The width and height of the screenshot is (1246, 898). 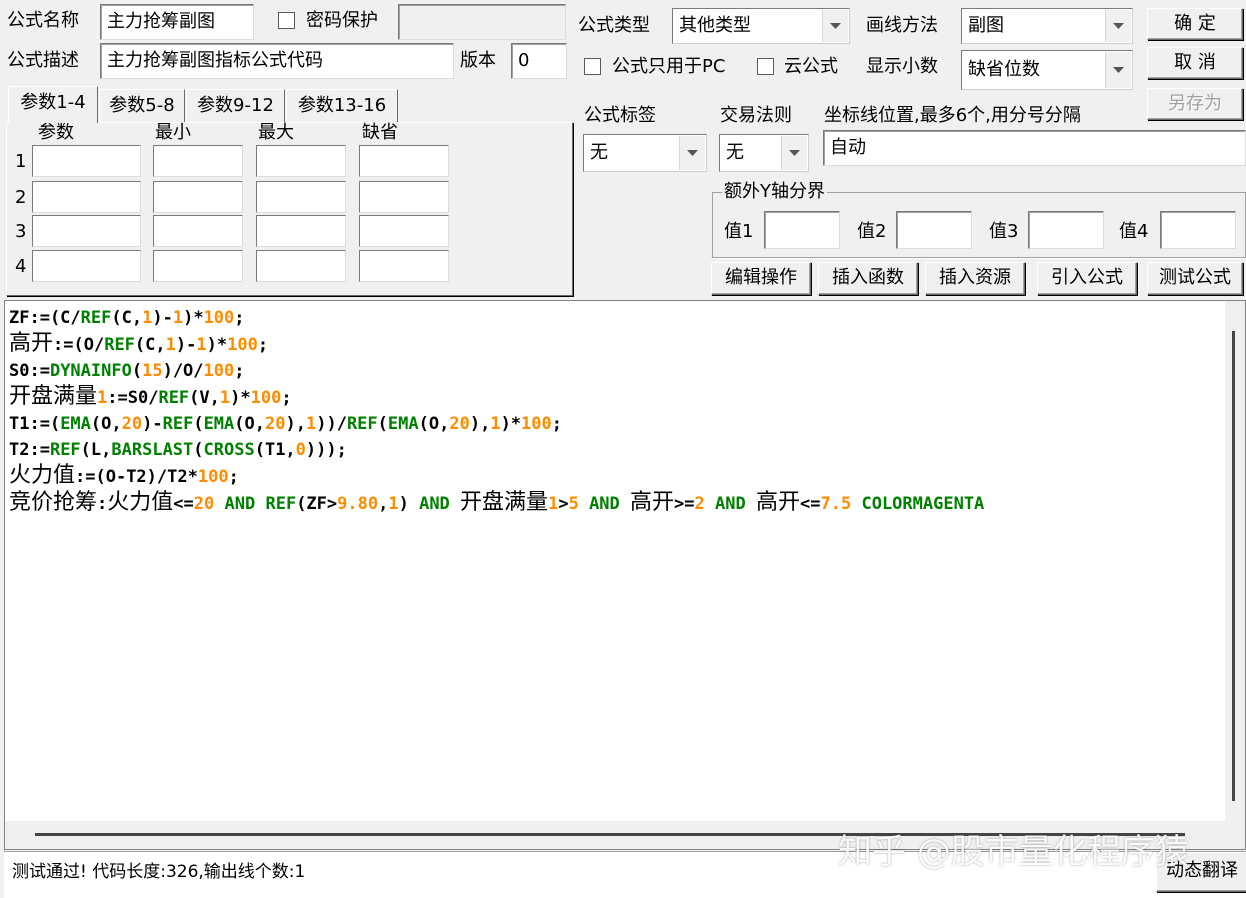 I want to click on trade-rule-select: 无, so click(x=764, y=153).